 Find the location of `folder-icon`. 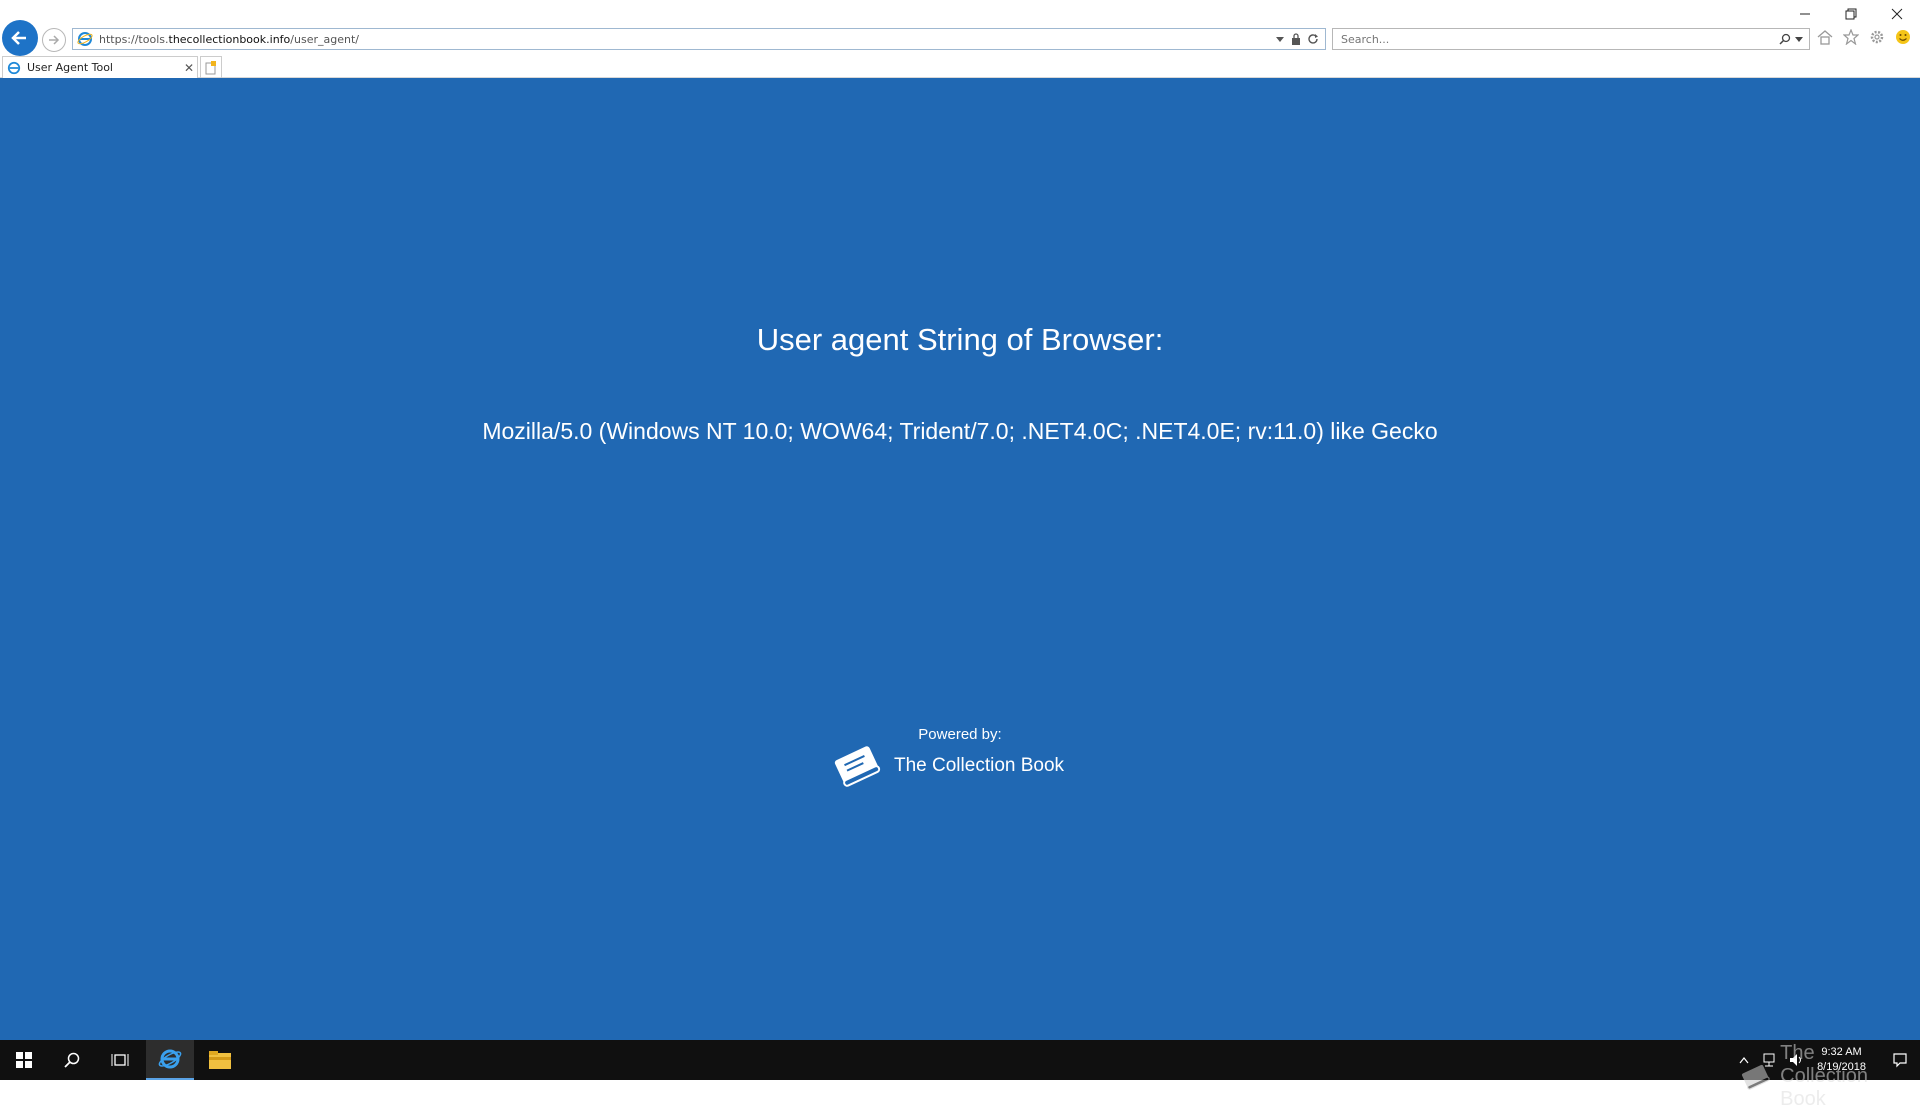

folder-icon is located at coordinates (220, 1060).